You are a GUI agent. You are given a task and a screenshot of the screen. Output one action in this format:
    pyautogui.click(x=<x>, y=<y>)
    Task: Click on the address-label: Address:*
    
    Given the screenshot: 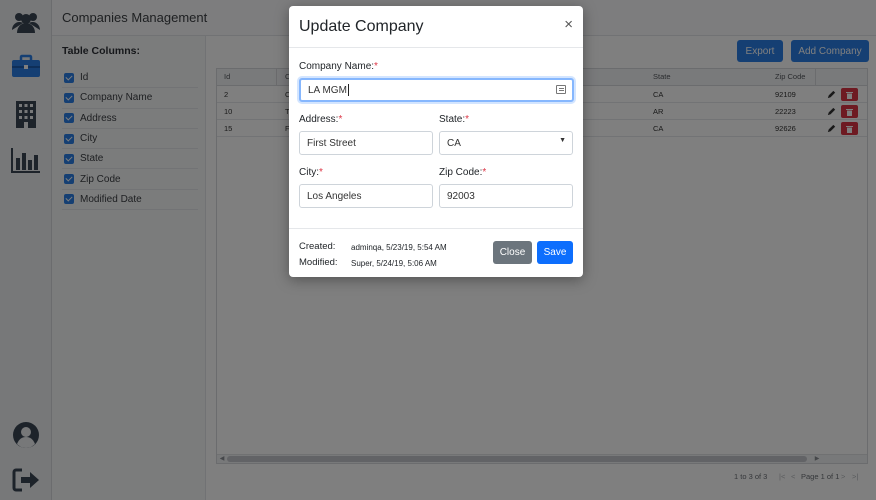 What is the action you would take?
    pyautogui.click(x=321, y=119)
    